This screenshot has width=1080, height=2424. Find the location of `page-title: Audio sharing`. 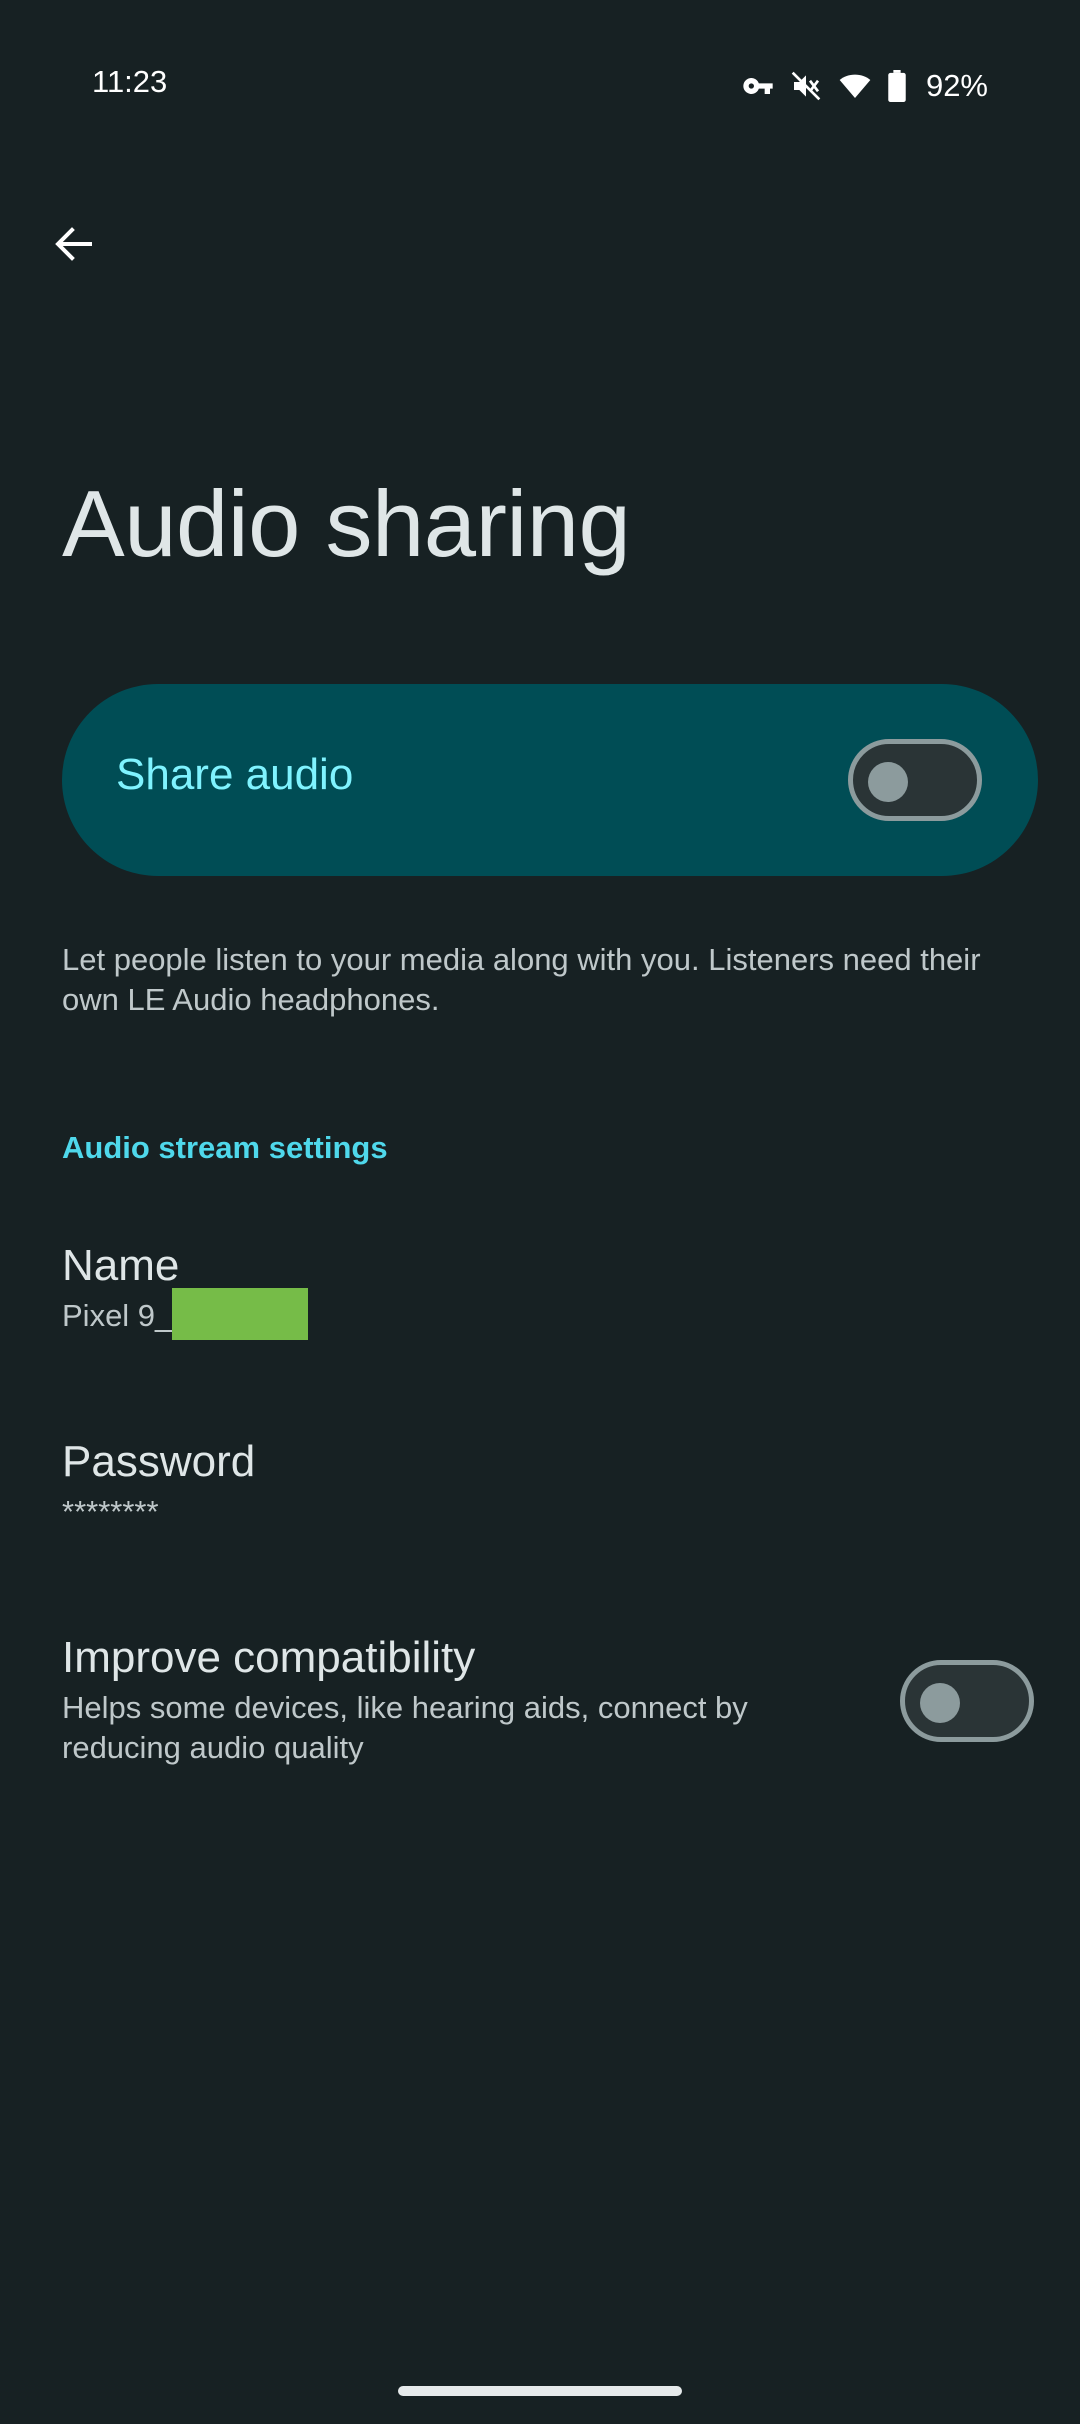

page-title: Audio sharing is located at coordinates (346, 523).